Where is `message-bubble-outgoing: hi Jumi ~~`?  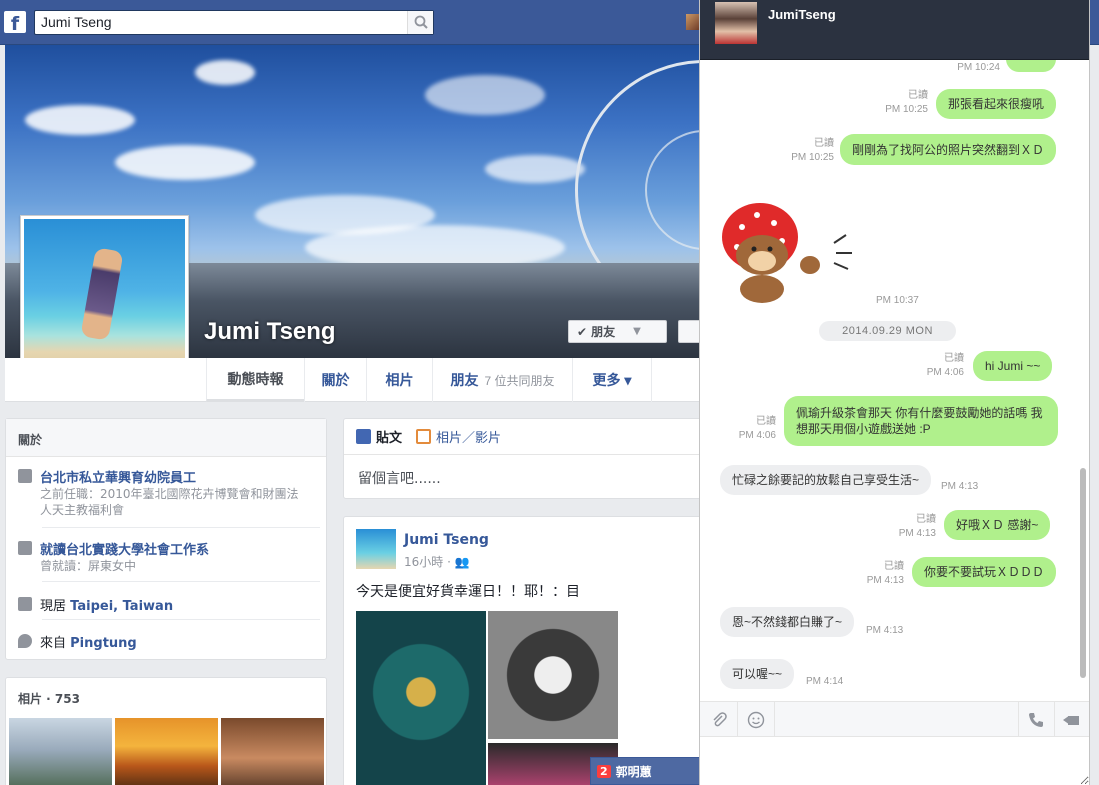
message-bubble-outgoing: hi Jumi ~~ is located at coordinates (1013, 366).